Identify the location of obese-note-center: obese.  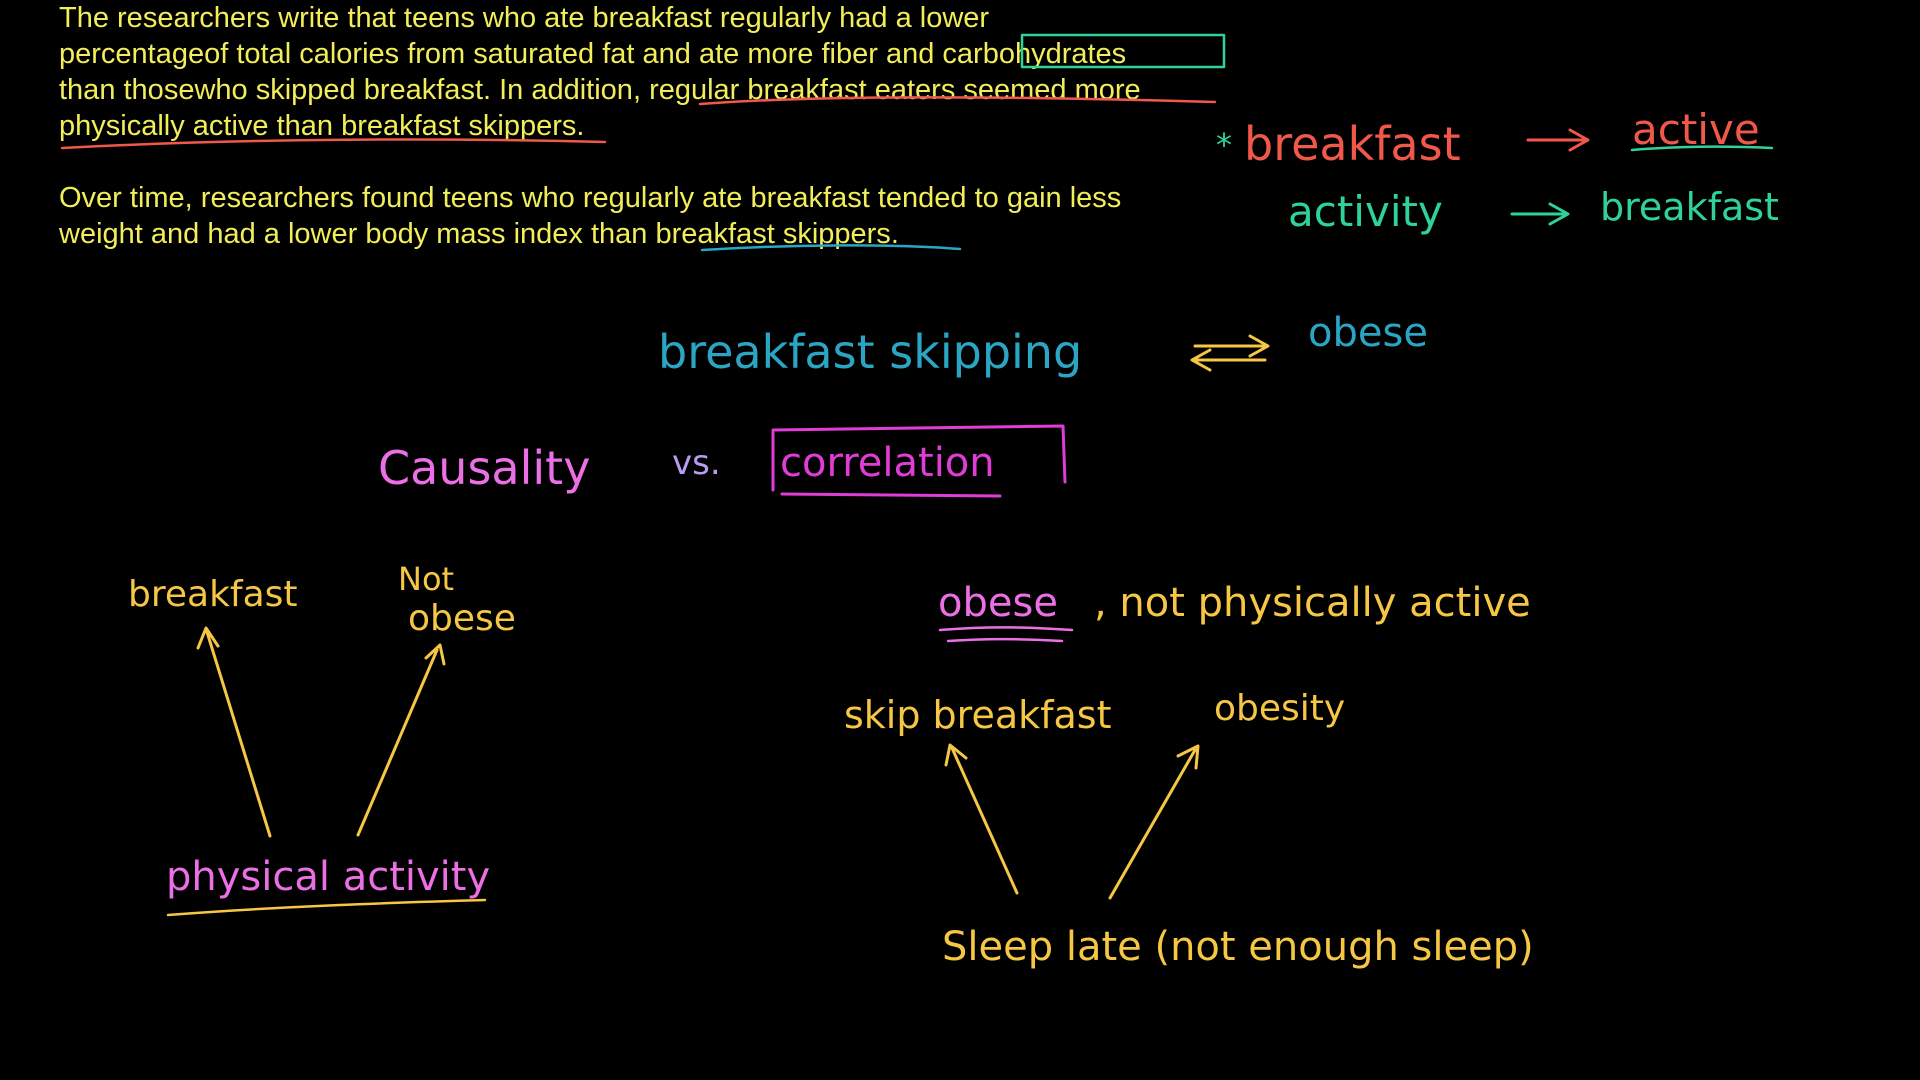
(1368, 333).